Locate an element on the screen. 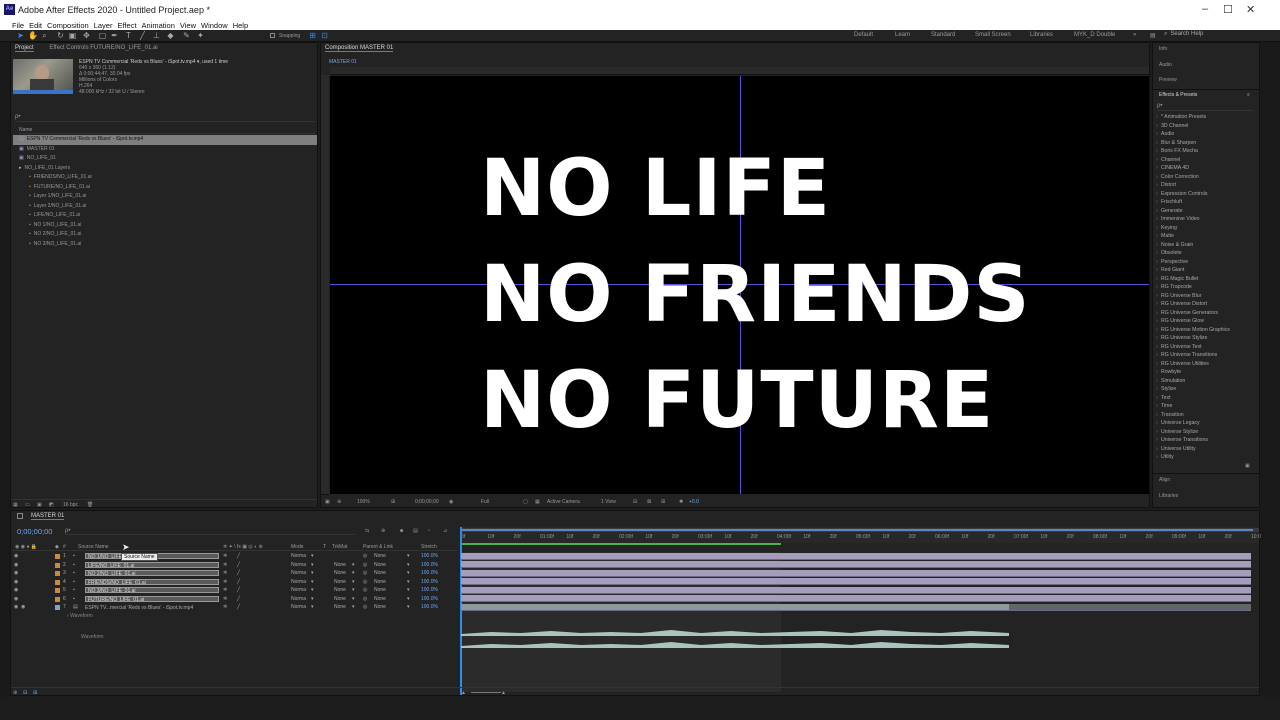  layer-source-name: FUTURE/NO_LIFE_01.ai is located at coordinates (152, 598).